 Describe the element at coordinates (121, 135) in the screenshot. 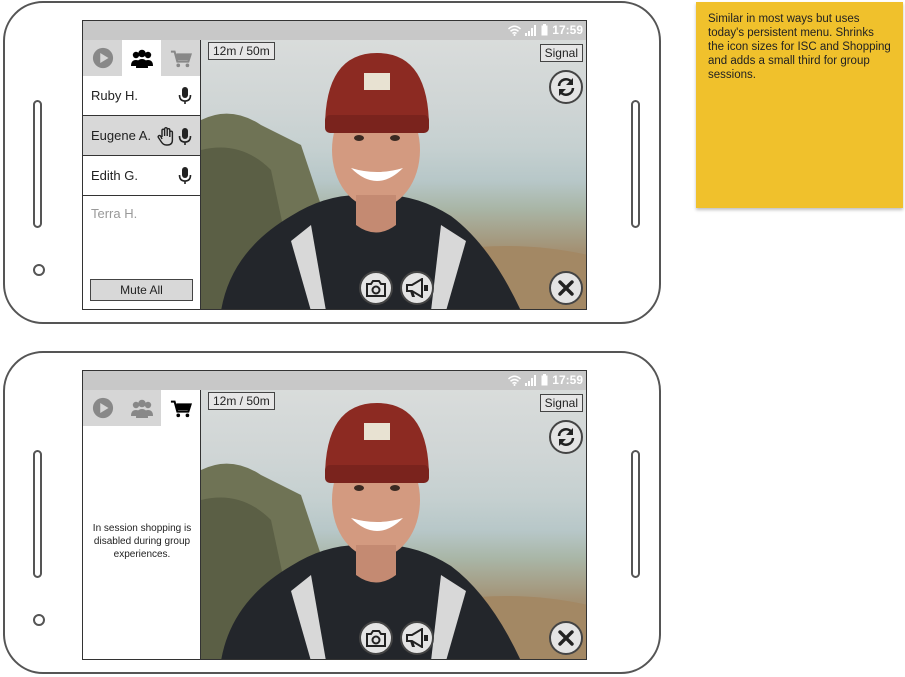

I see `participant-name: Eugene A.` at that location.